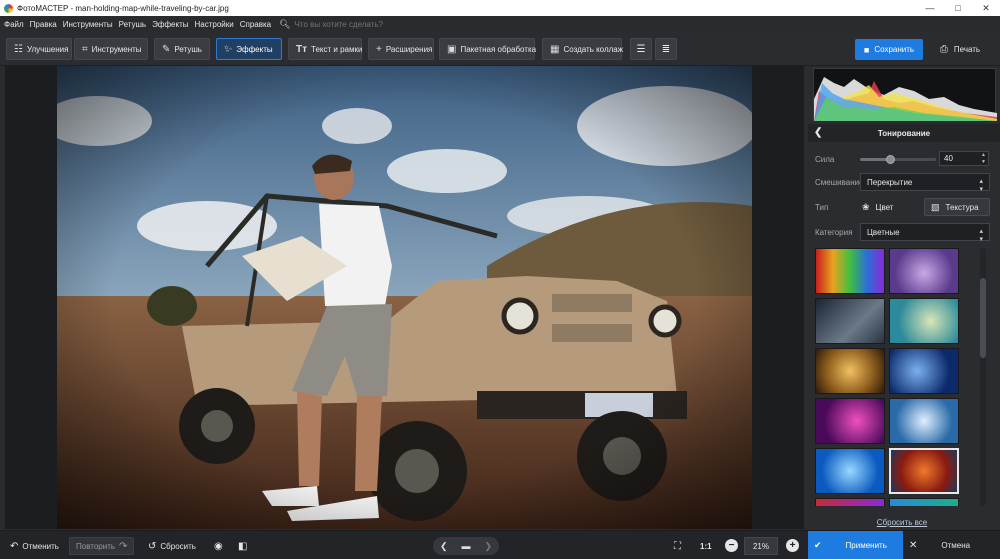 This screenshot has width=1000, height=559. What do you see at coordinates (866, 206) in the screenshot?
I see `palette-icon: ❀` at bounding box center [866, 206].